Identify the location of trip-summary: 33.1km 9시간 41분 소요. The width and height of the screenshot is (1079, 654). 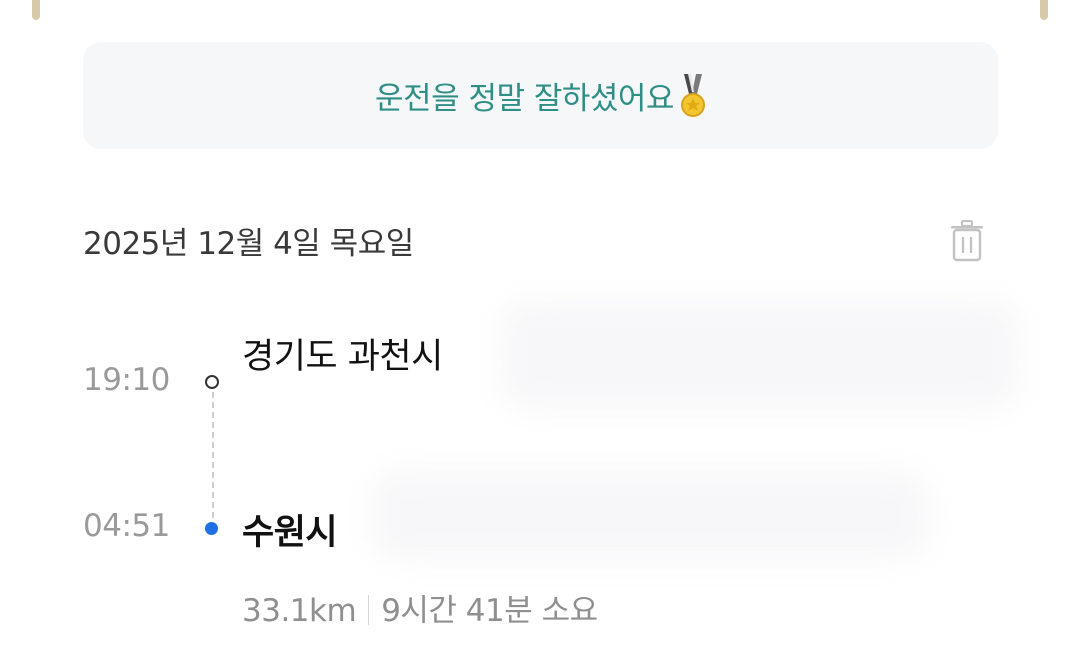
(420, 607).